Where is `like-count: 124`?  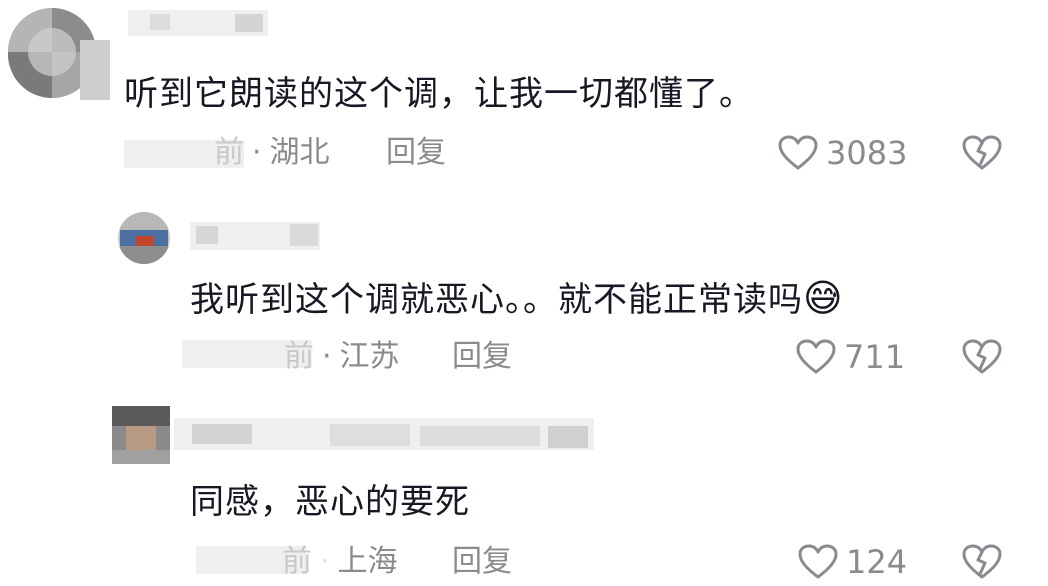 like-count: 124 is located at coordinates (877, 562).